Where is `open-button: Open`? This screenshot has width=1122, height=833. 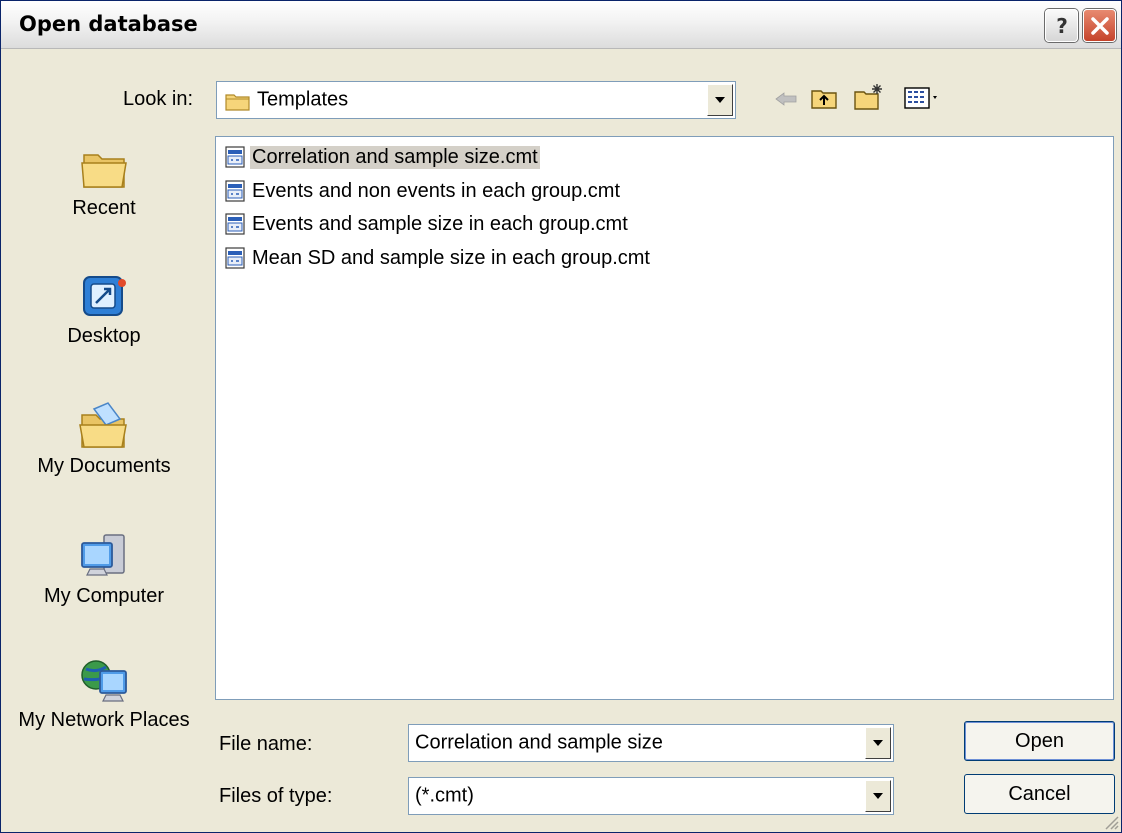
open-button: Open is located at coordinates (1039, 741).